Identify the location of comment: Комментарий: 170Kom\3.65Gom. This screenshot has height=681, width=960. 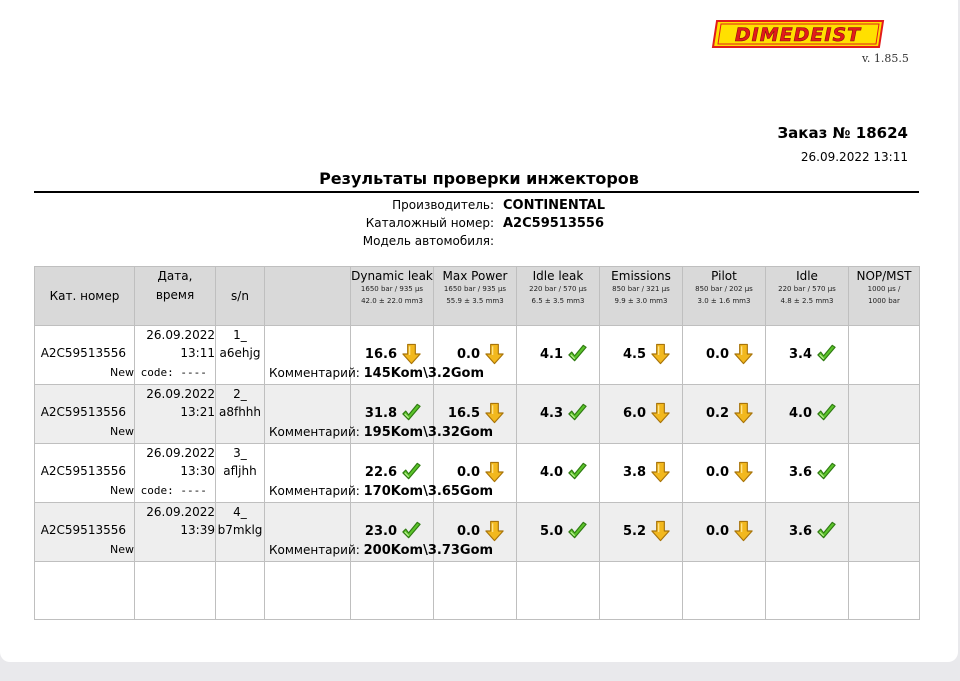
(381, 491).